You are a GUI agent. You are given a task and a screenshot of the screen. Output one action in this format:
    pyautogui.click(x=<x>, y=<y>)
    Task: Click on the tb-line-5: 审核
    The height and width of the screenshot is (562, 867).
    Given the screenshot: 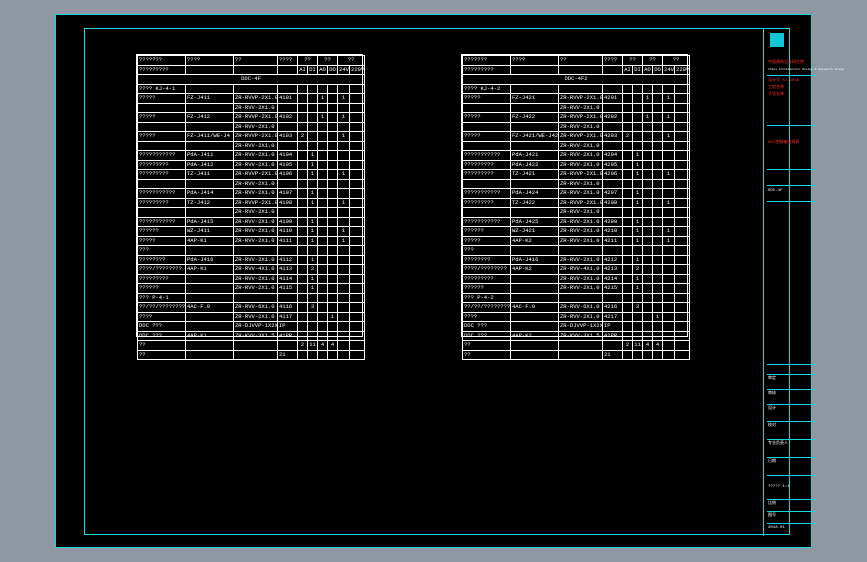 What is the action you would take?
    pyautogui.click(x=772, y=394)
    